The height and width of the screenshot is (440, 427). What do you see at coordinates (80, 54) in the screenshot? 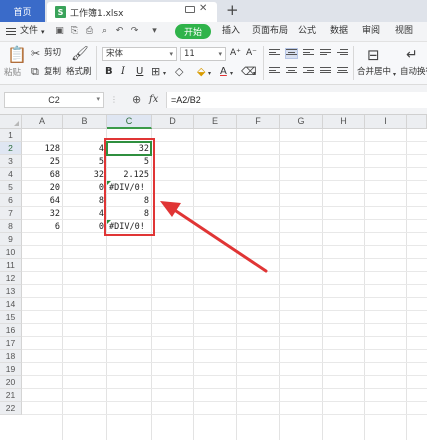
I see `format-painter-icon: 🖌` at bounding box center [80, 54].